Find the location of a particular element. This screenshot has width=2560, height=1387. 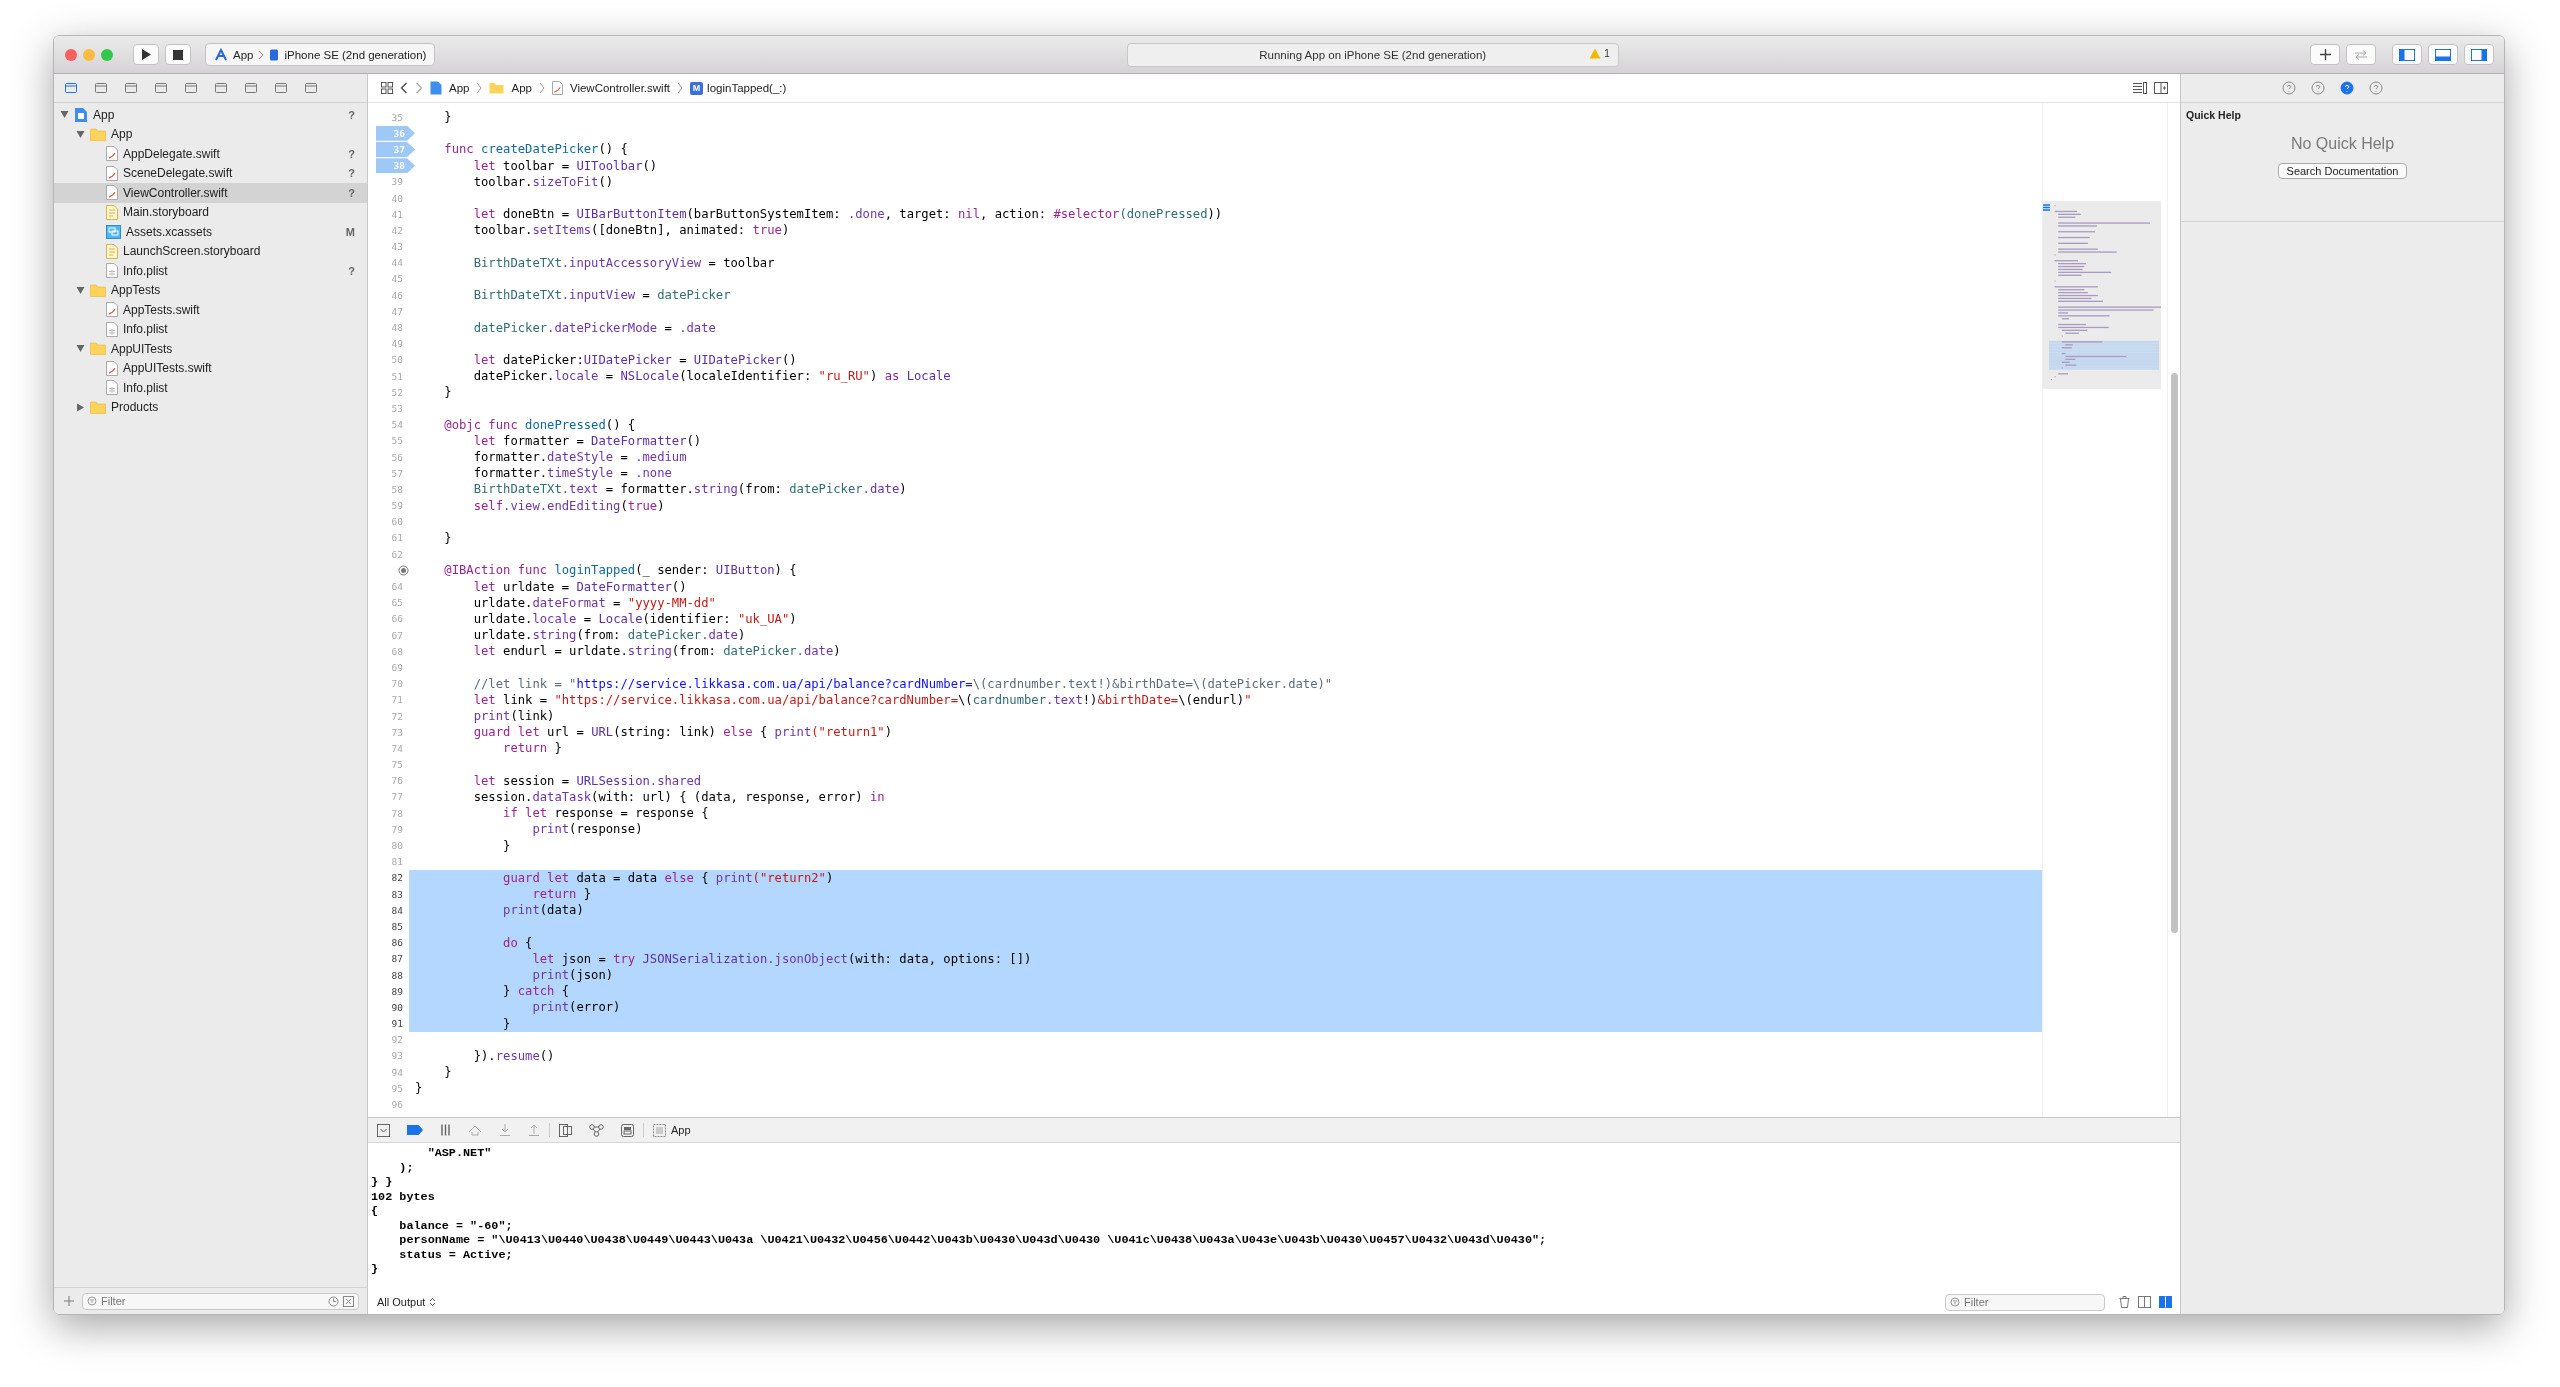

navigator-row: AppUITests.swift is located at coordinates (210, 368).